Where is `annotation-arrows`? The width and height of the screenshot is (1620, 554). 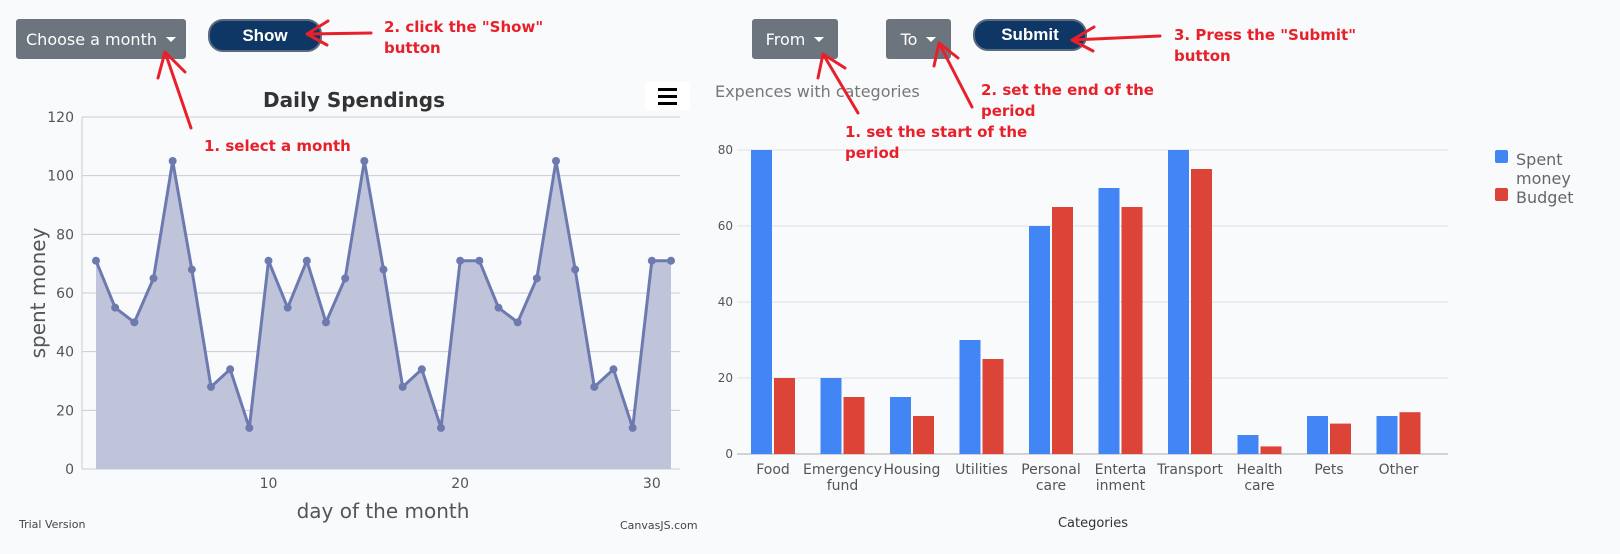
annotation-arrows is located at coordinates (659, 74).